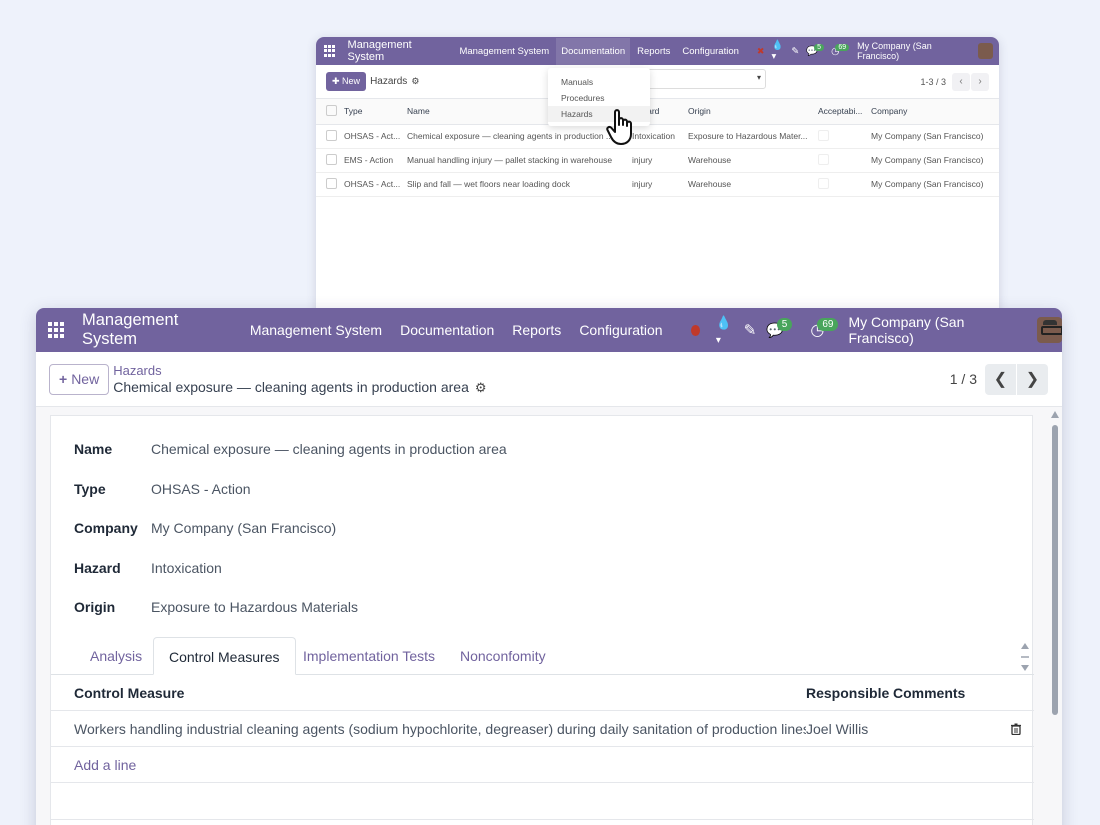  What do you see at coordinates (224, 656) in the screenshot?
I see `tab-control-measures: Control Measures` at bounding box center [224, 656].